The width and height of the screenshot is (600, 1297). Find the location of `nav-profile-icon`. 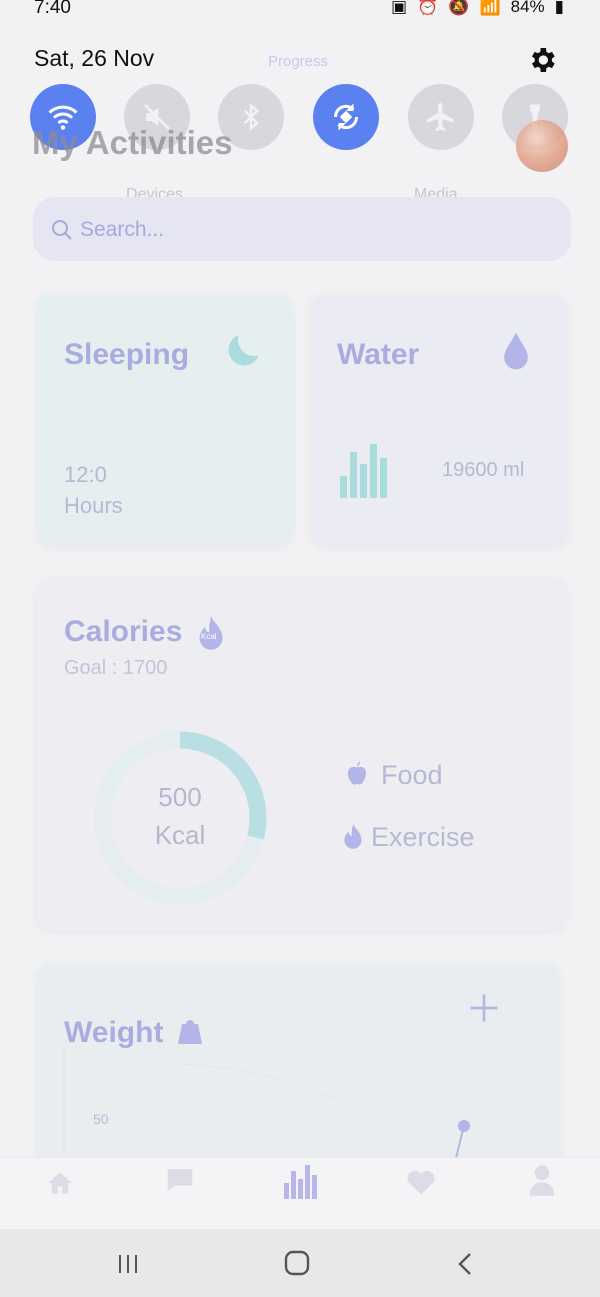

nav-profile-icon is located at coordinates (542, 1180).